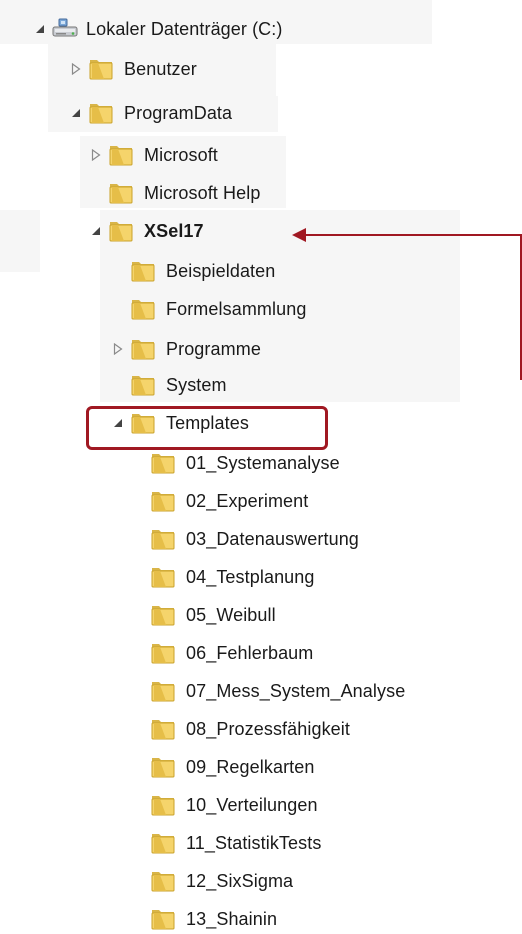 The image size is (522, 934). I want to click on tree-item-template: 06_Fehlerbaum, so click(231, 653).